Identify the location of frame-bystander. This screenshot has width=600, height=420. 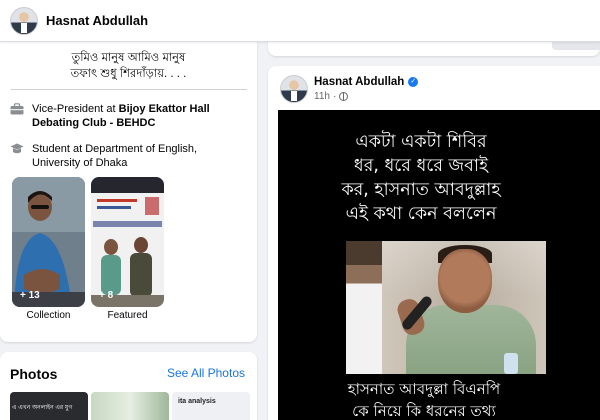
(364, 307).